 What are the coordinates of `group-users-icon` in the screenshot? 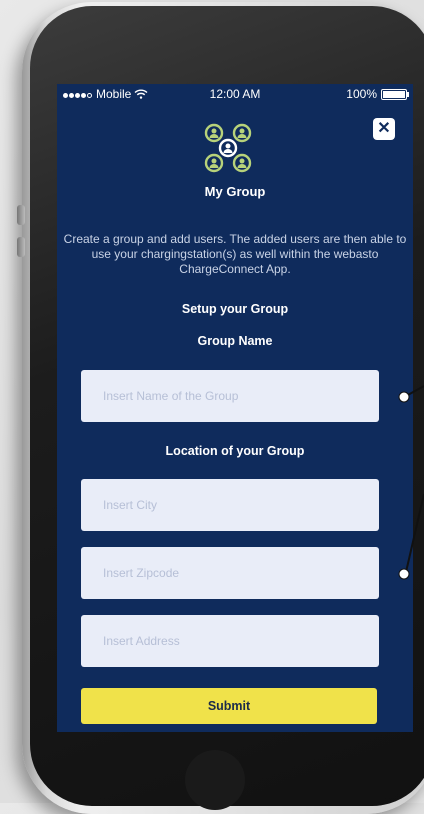 It's located at (228, 148).